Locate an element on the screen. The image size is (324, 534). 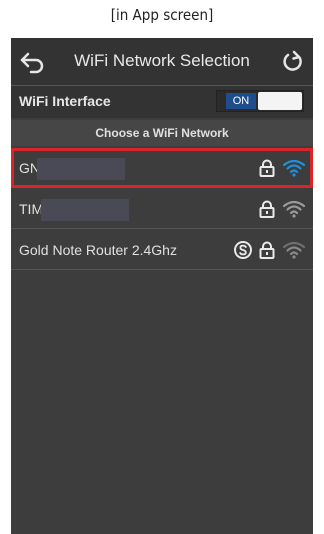
wifi-interface-label: WiFi Interface is located at coordinates (65, 101).